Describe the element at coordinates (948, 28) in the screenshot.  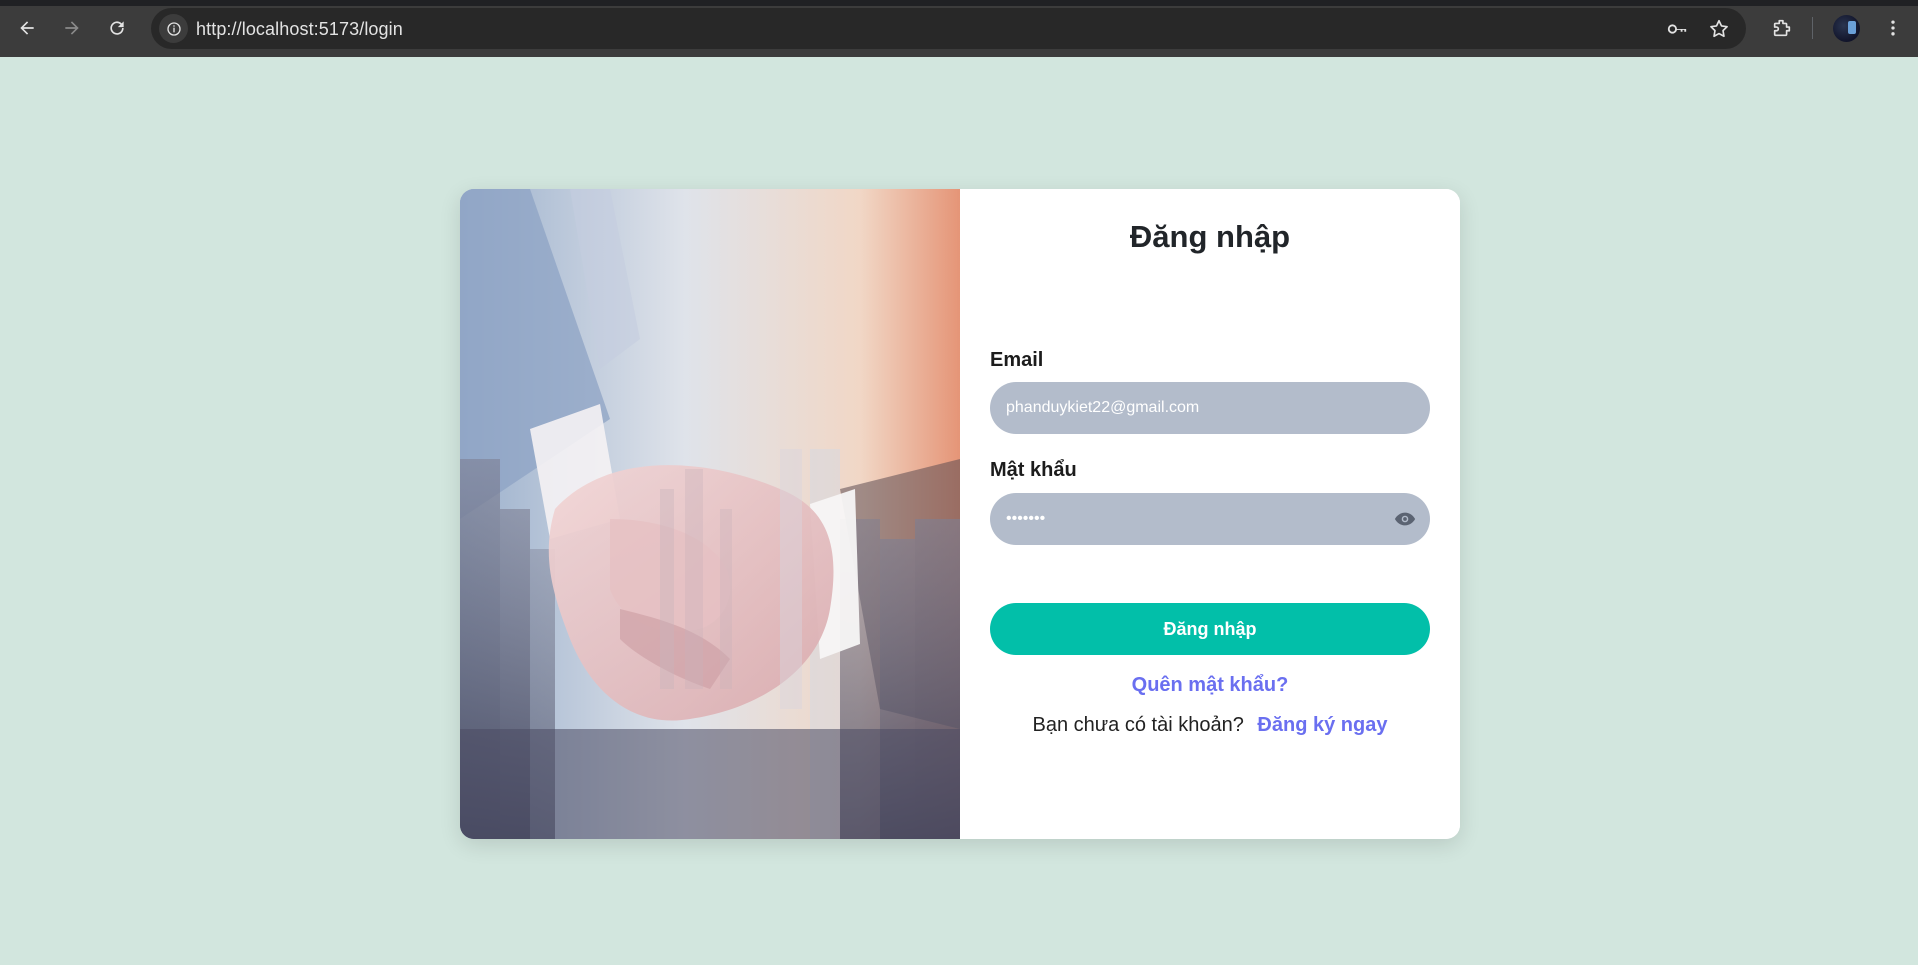
I see `address-bar: http://localhost:5173/login` at that location.